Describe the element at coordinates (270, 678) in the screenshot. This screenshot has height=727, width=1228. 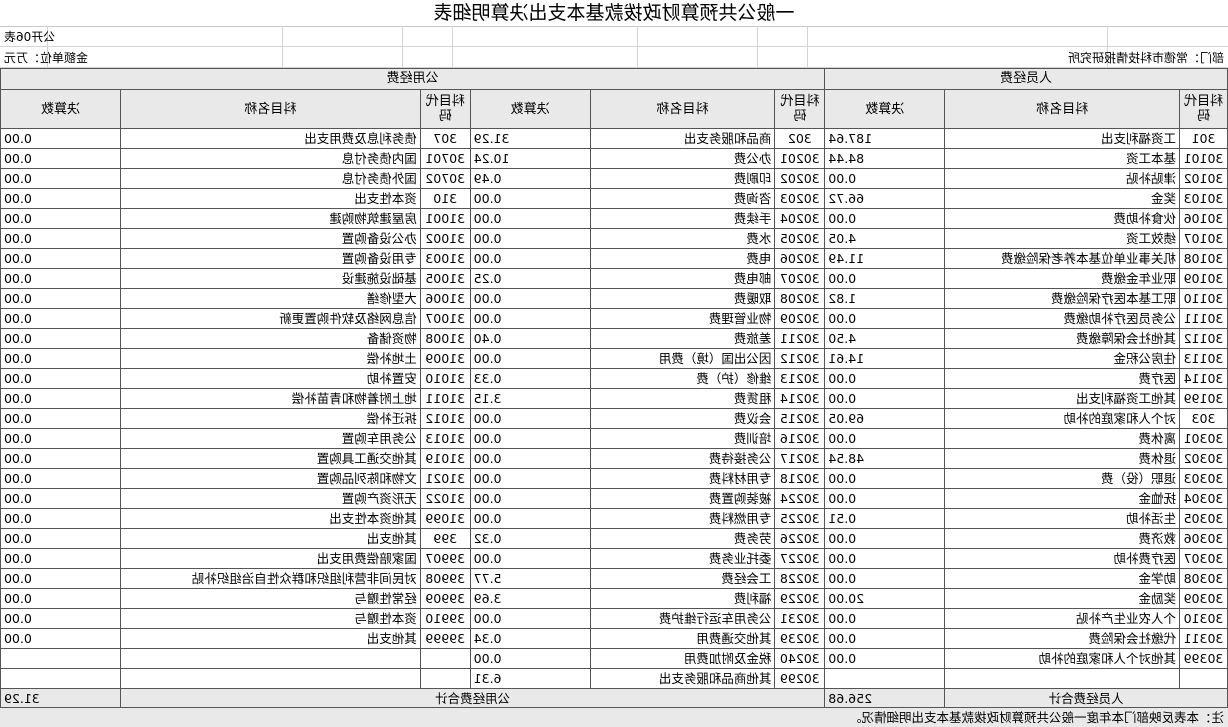
I see `name-cell` at that location.